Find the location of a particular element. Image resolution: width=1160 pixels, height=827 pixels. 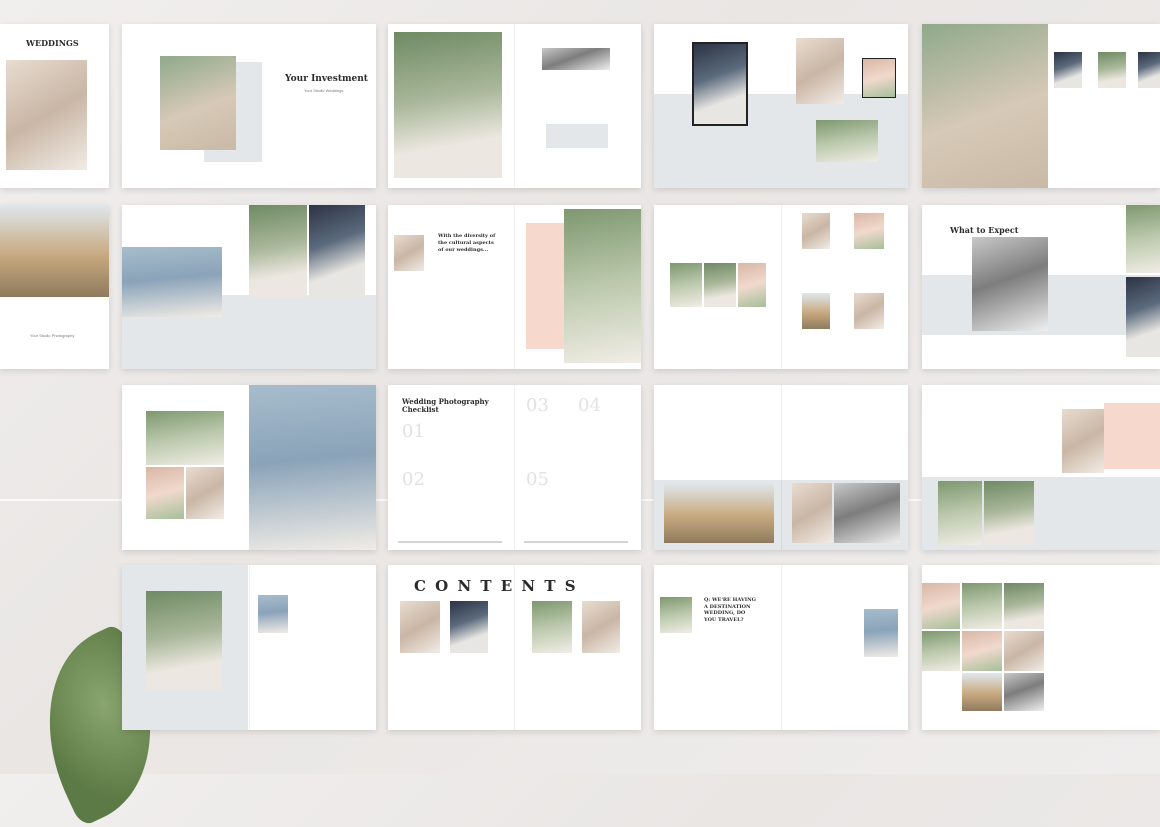

groom-detail-photo is located at coordinates (337, 251).